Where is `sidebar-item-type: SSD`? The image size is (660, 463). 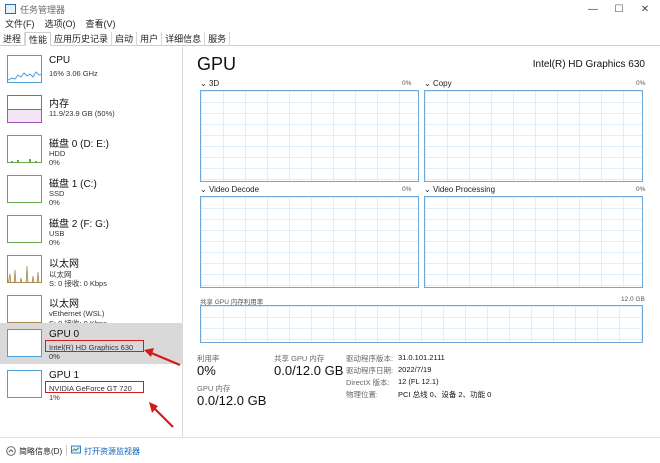 sidebar-item-type: SSD is located at coordinates (57, 193).